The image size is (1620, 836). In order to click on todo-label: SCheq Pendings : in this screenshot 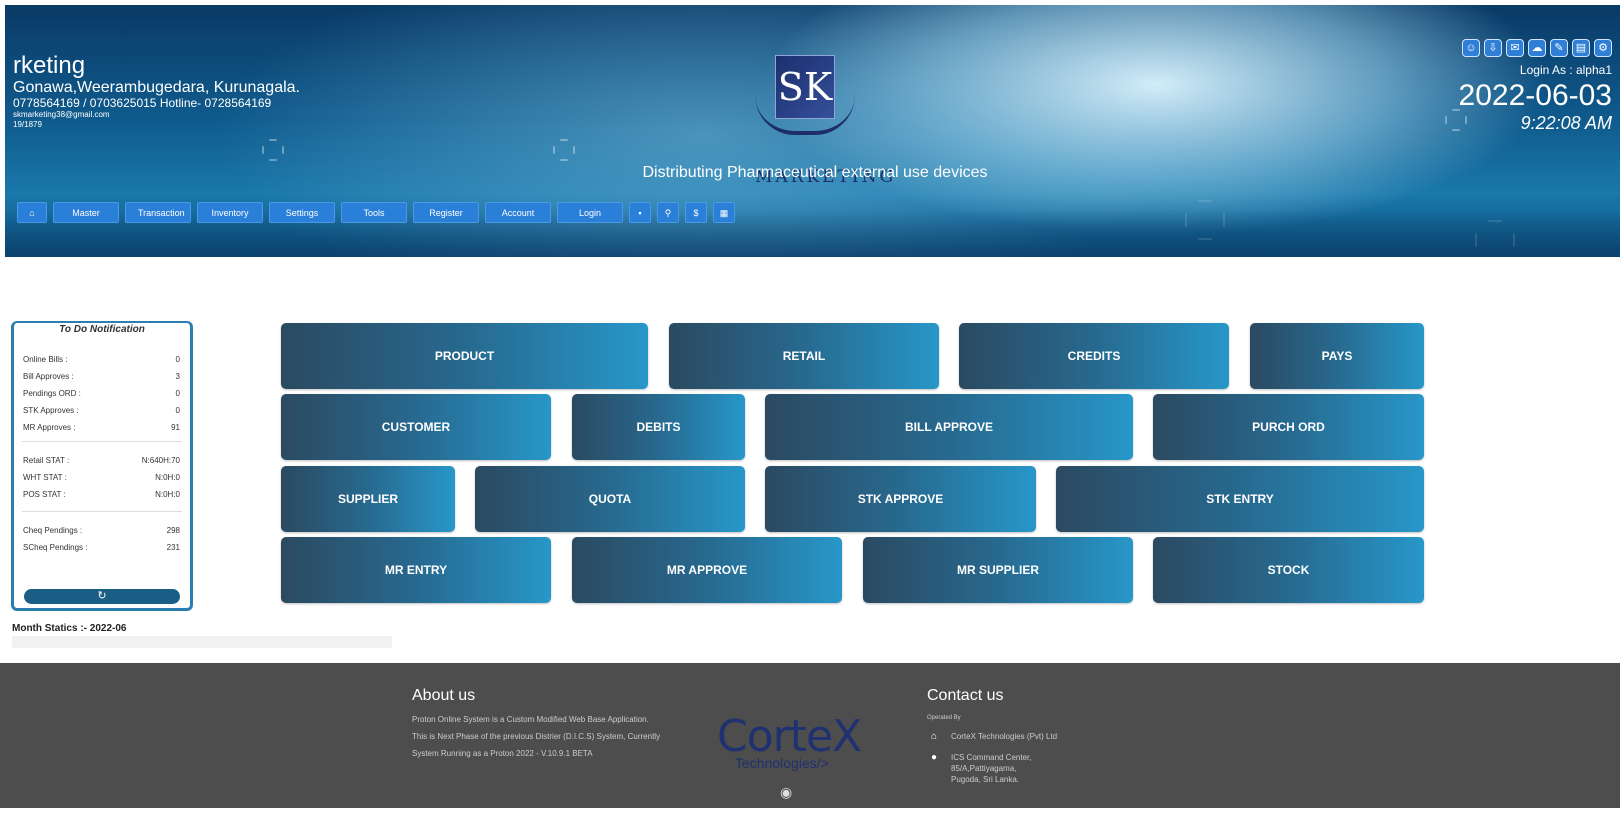, I will do `click(55, 547)`.